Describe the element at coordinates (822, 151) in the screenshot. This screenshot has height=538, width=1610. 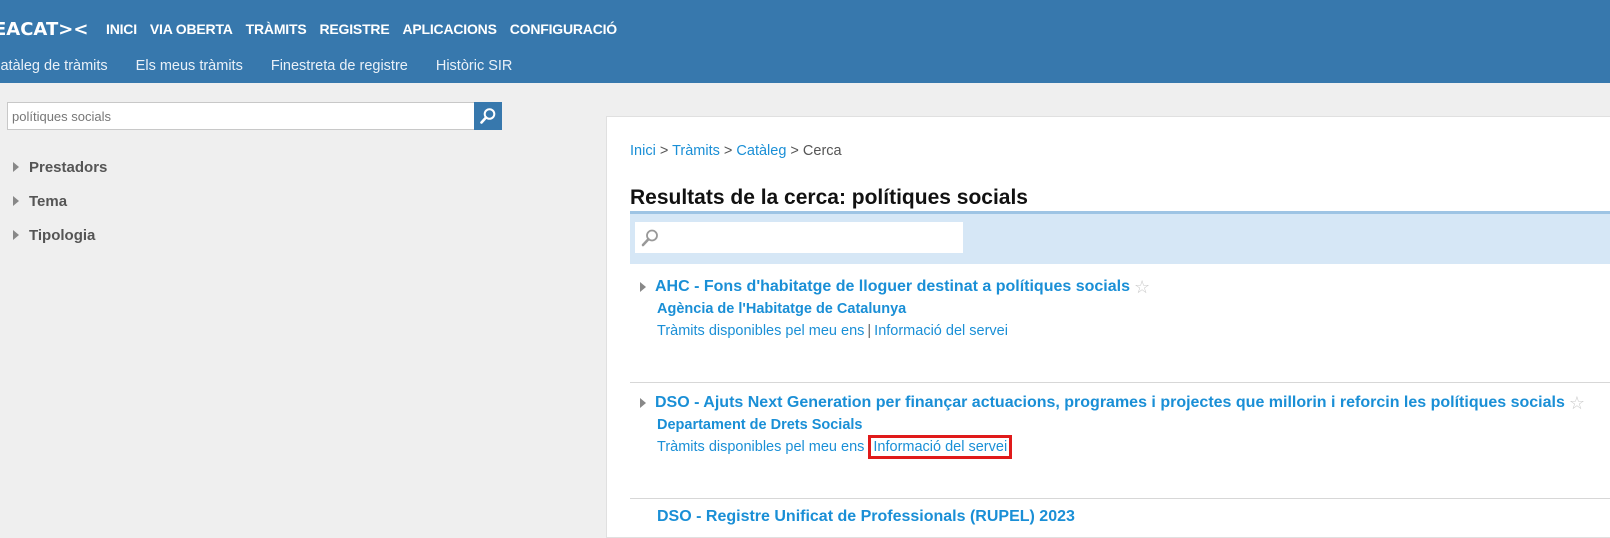
I see `breadcrumb-current: Cerca` at that location.